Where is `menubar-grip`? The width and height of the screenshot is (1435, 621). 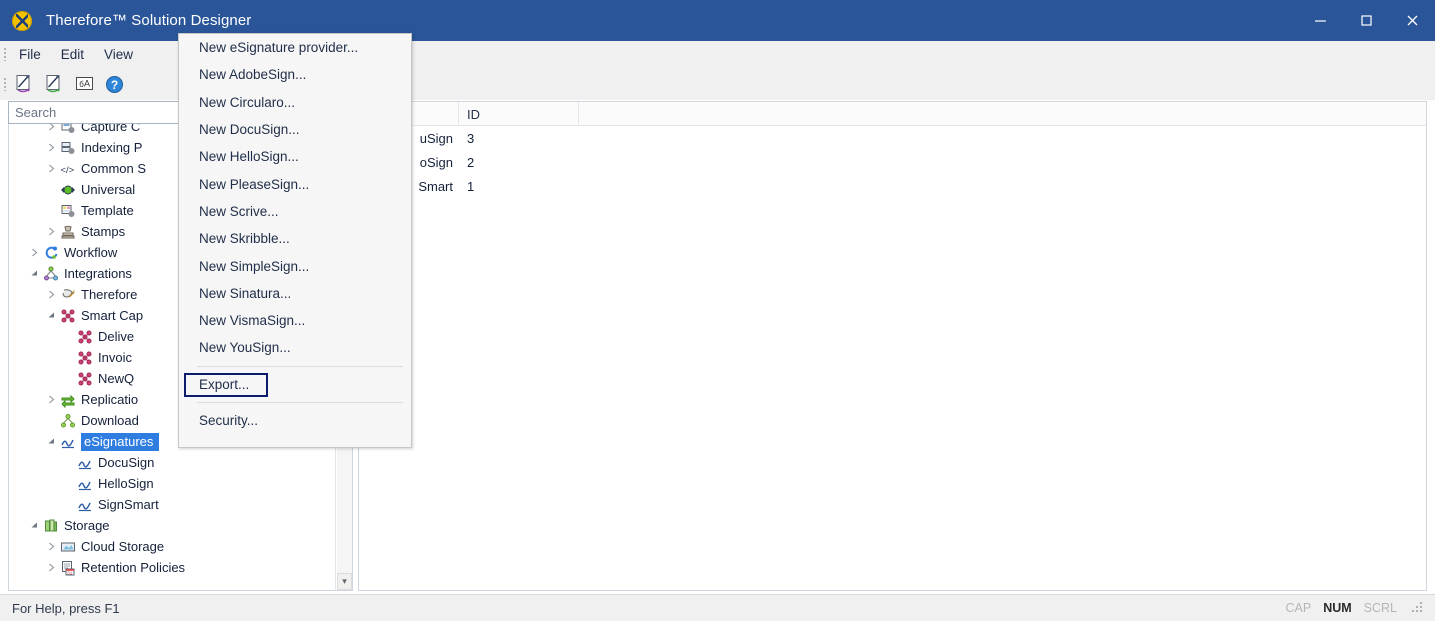
menubar-grip is located at coordinates (4, 54).